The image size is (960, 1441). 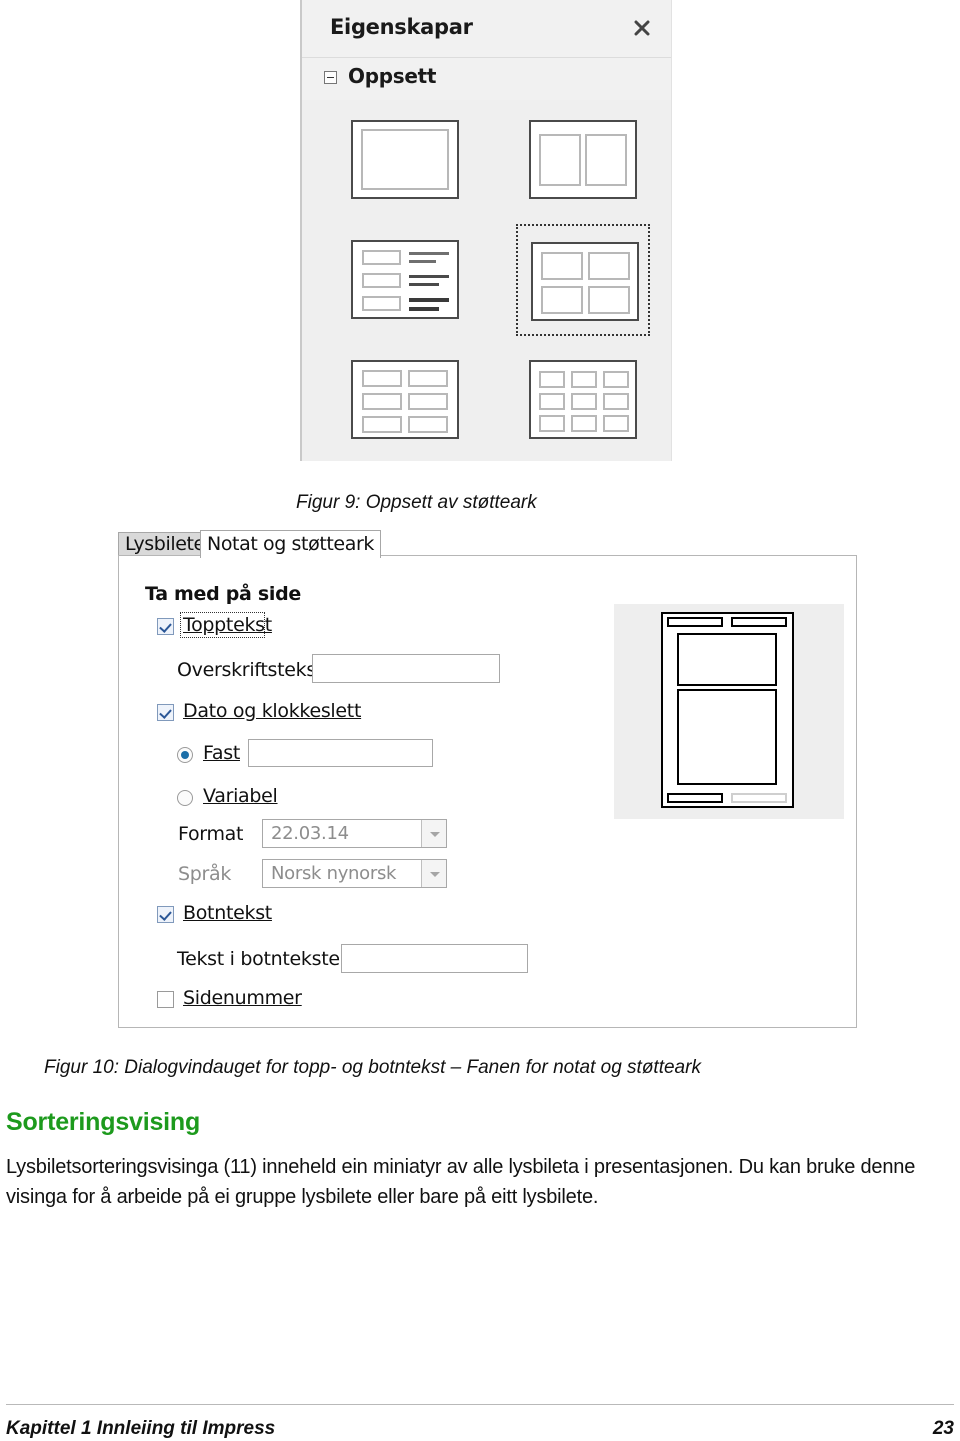 What do you see at coordinates (695, 622) in the screenshot?
I see `preview-header-left` at bounding box center [695, 622].